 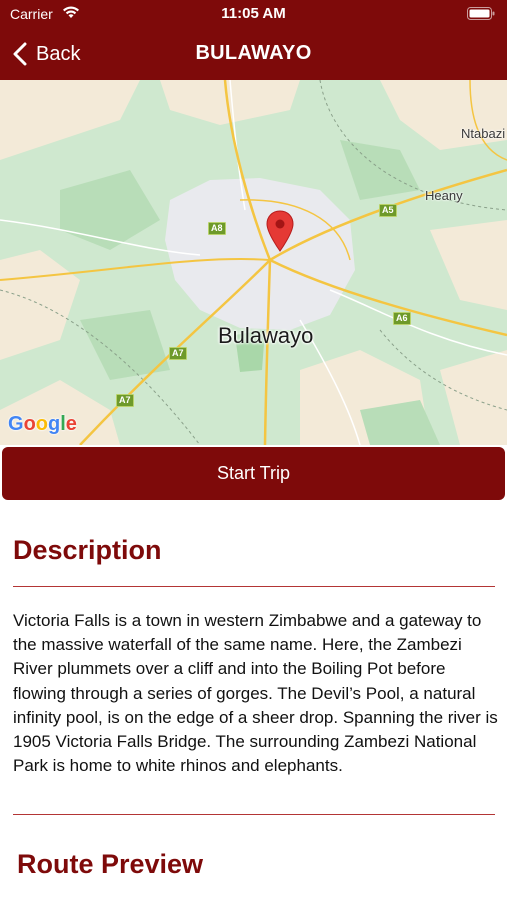 I want to click on description-divider, so click(x=254, y=586).